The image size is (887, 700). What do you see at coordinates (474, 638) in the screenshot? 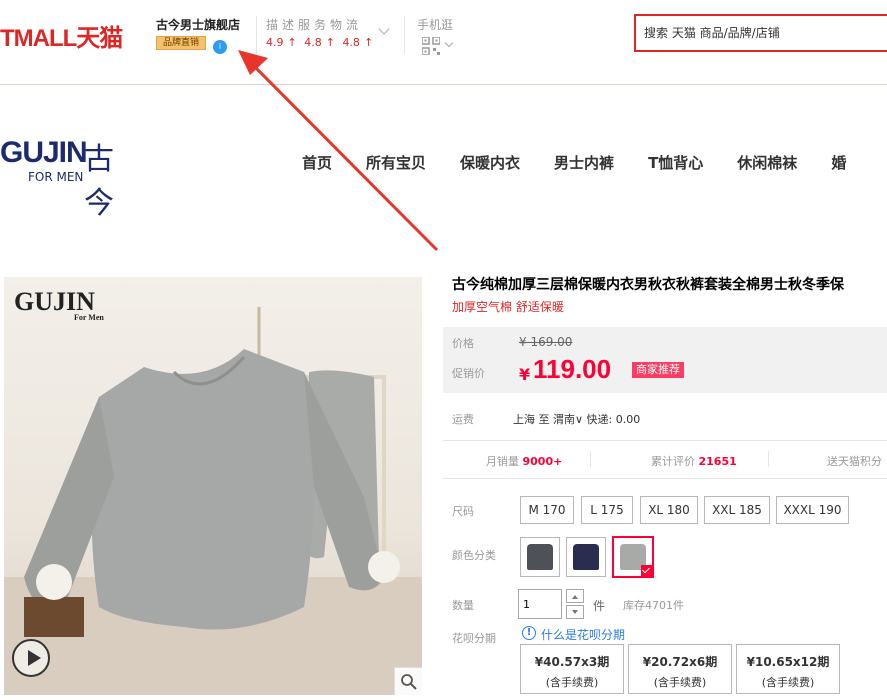
I see `installment-label: 花呗分期` at bounding box center [474, 638].